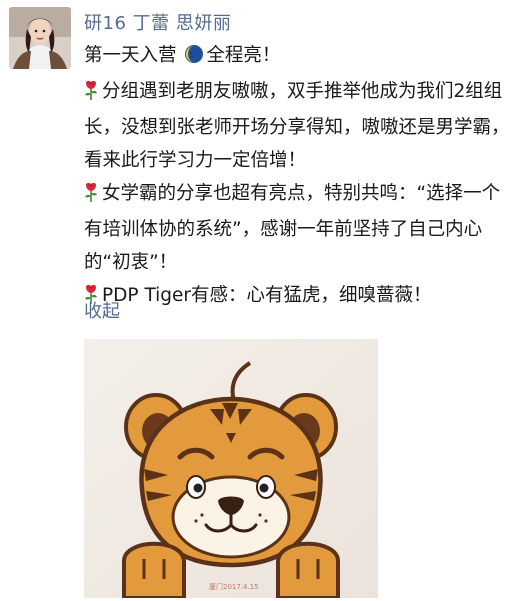  What do you see at coordinates (300, 57) in the screenshot?
I see `post-line-1: 第一天入营 全程亮！` at bounding box center [300, 57].